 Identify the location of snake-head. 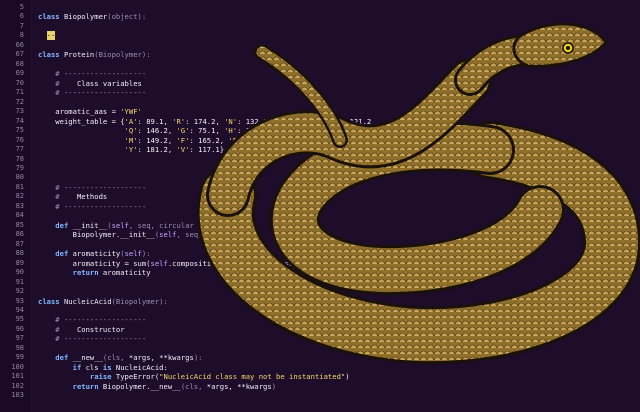
(560, 45).